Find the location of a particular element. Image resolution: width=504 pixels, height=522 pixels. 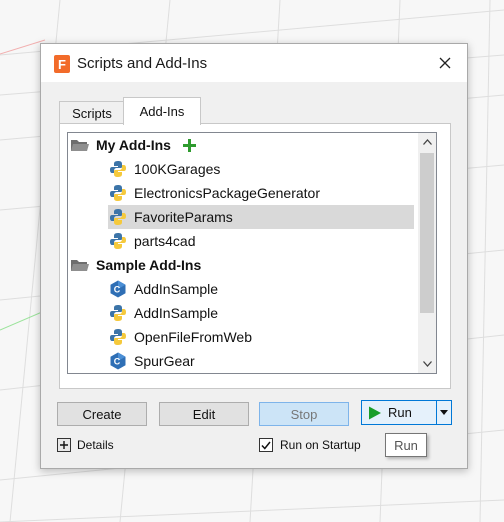

list-item: parts4cad is located at coordinates (263, 241).